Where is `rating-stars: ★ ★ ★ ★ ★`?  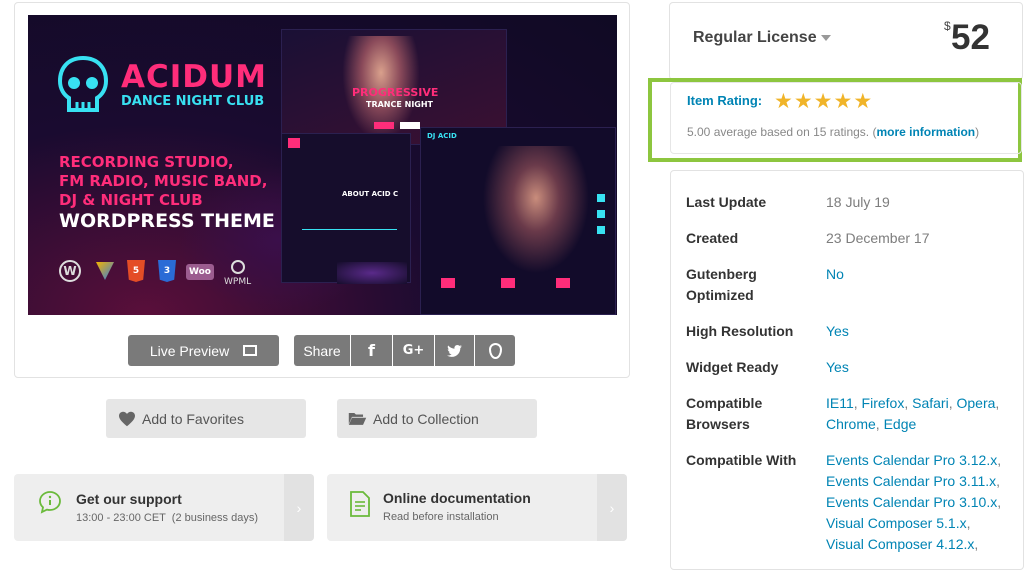
rating-stars: ★ ★ ★ ★ ★ is located at coordinates (823, 101).